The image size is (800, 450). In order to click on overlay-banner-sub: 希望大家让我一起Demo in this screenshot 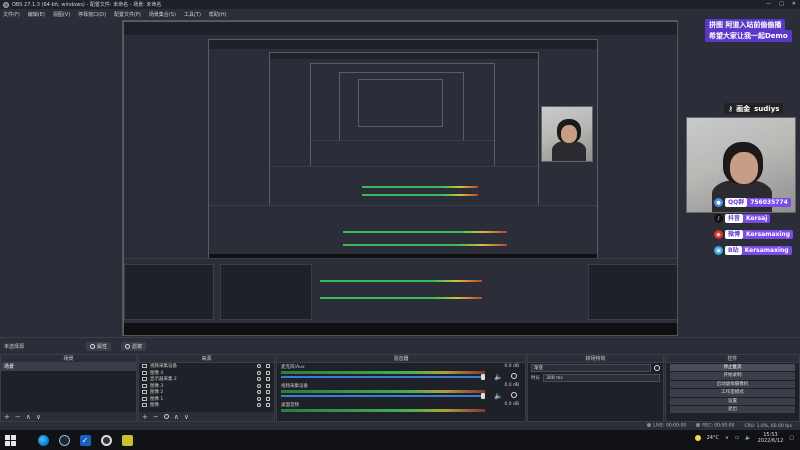, I will do `click(748, 36)`.